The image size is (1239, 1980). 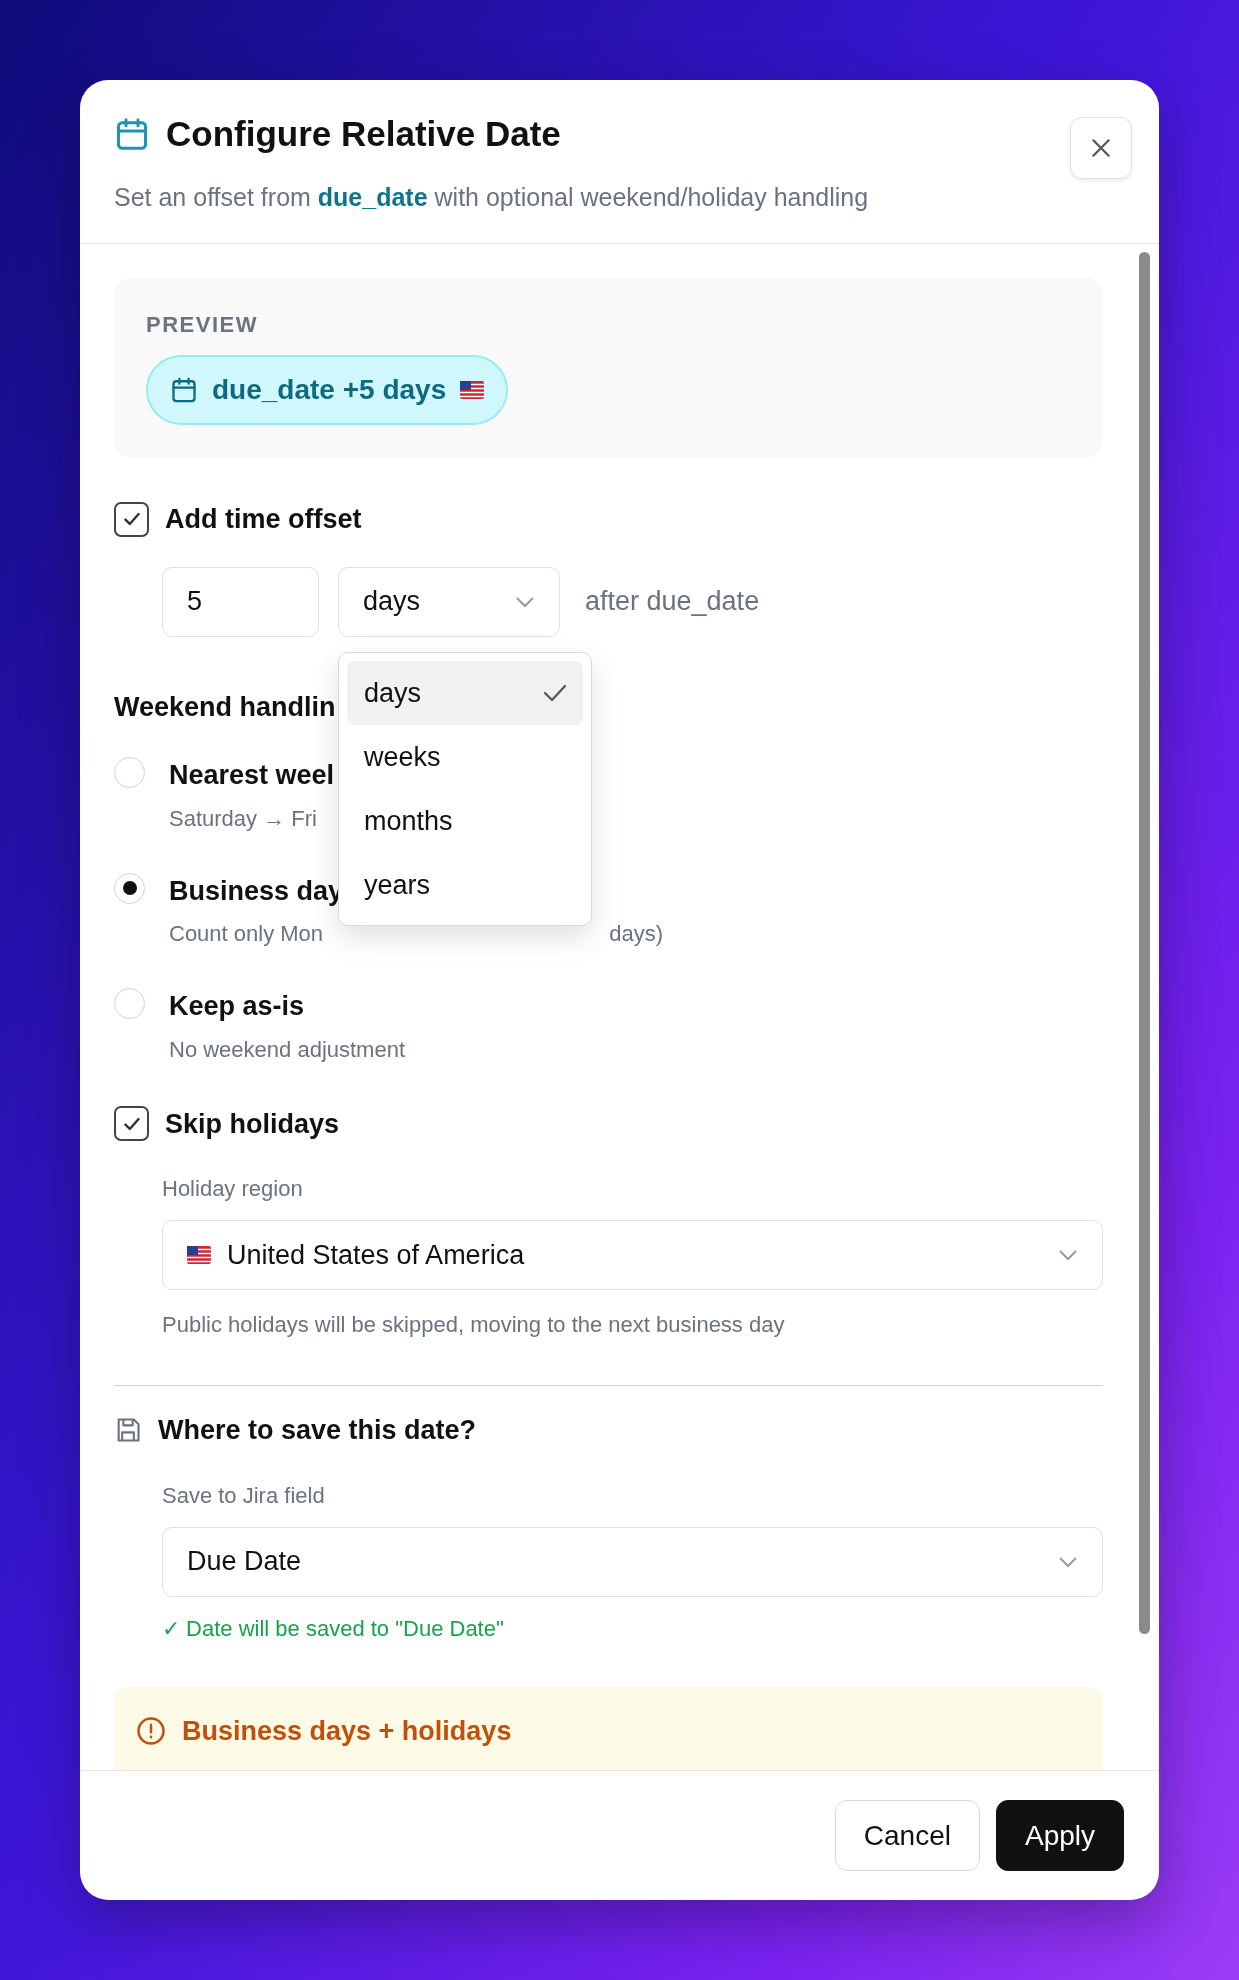 What do you see at coordinates (465, 757) in the screenshot?
I see `dropdown-option: weeks` at bounding box center [465, 757].